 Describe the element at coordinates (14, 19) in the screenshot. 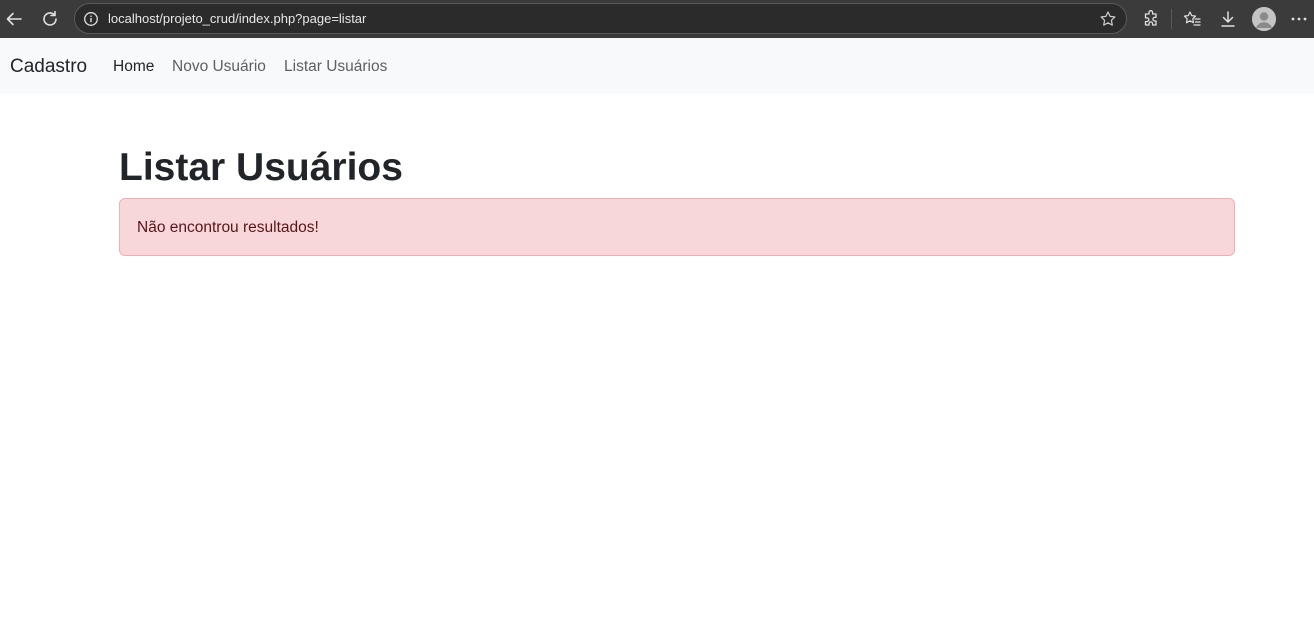

I see `back-arrow-icon` at that location.